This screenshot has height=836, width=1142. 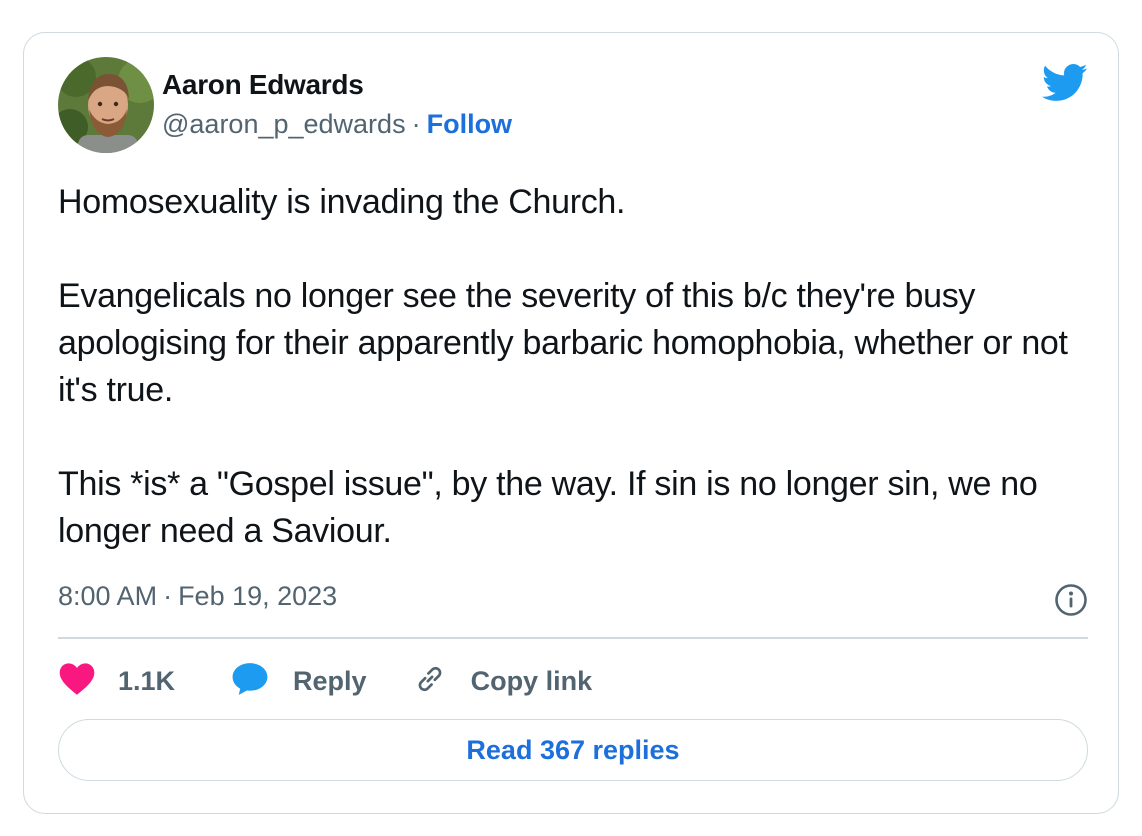 What do you see at coordinates (573, 638) in the screenshot?
I see `divider` at bounding box center [573, 638].